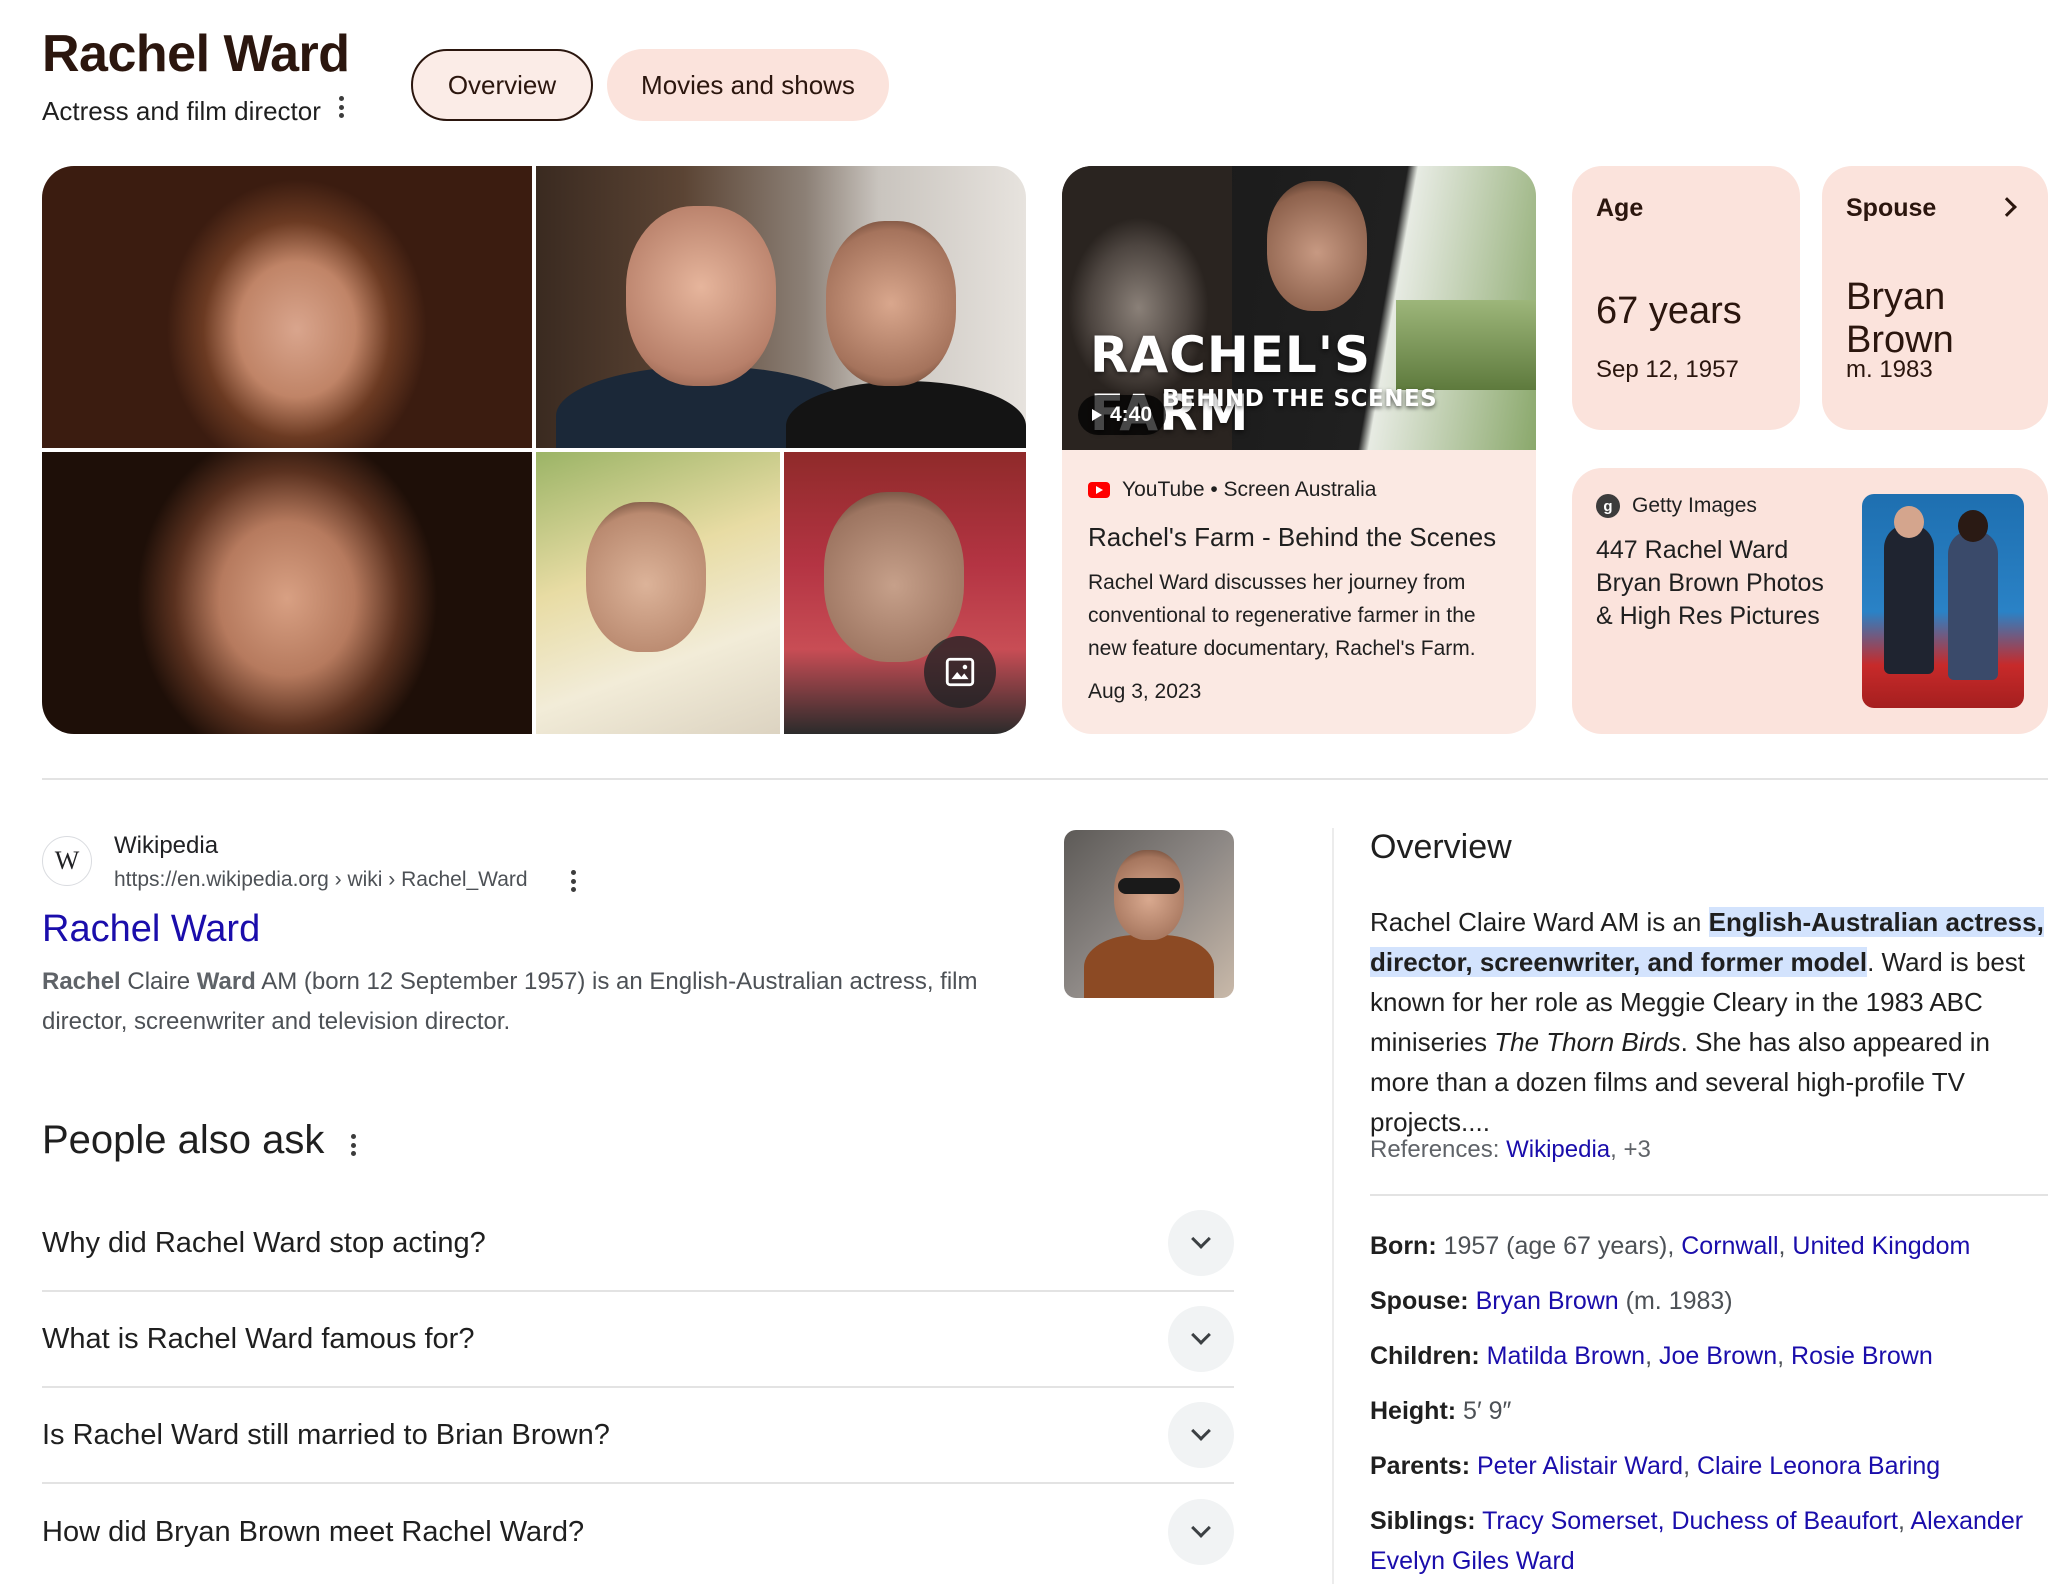  Describe the element at coordinates (1131, 414) in the screenshot. I see `video-duration: 4:40` at that location.